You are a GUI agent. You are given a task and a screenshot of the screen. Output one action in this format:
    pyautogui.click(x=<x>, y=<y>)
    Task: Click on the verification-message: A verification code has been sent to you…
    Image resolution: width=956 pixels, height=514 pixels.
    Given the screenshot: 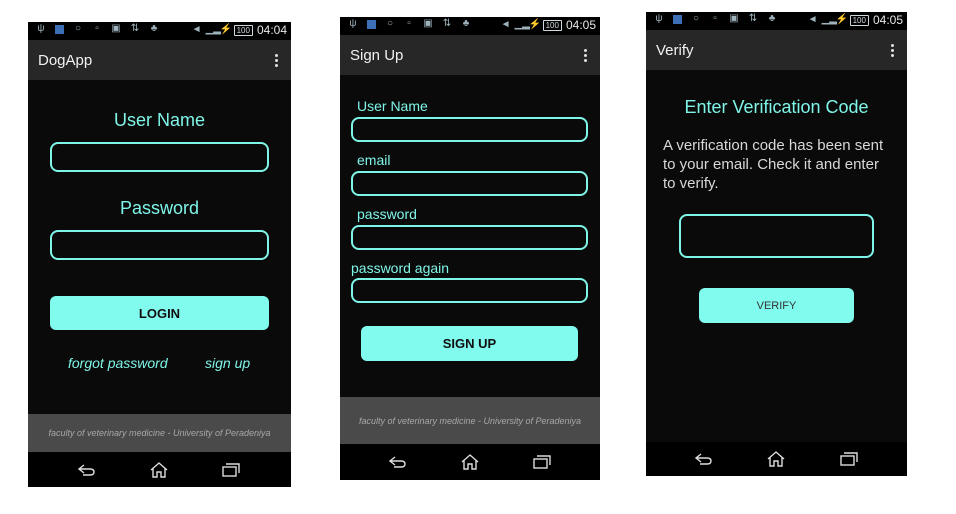 What is the action you would take?
    pyautogui.click(x=773, y=164)
    